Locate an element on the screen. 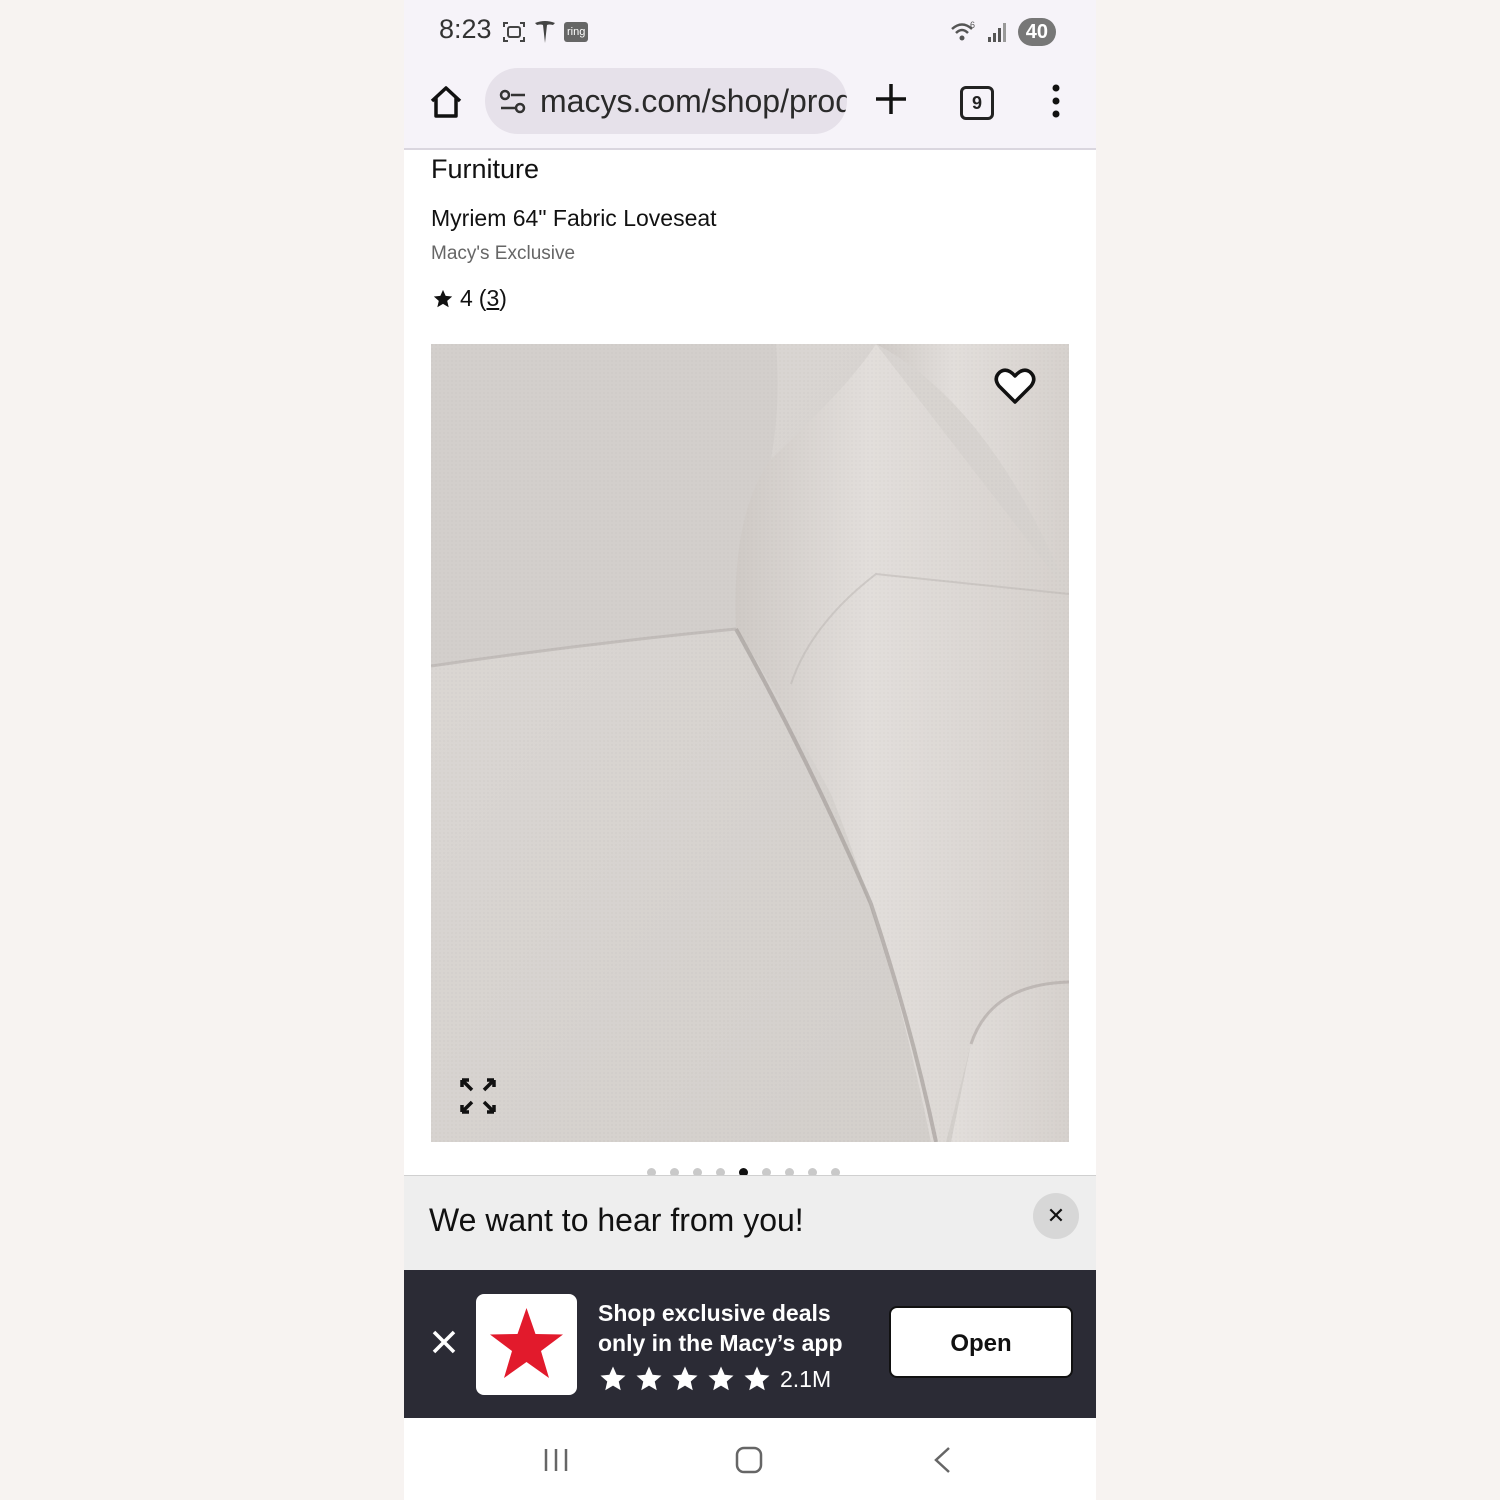  system-nav-bar is located at coordinates (750, 1459).